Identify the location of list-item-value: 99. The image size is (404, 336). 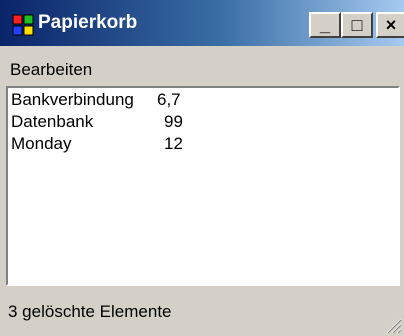
(173, 121).